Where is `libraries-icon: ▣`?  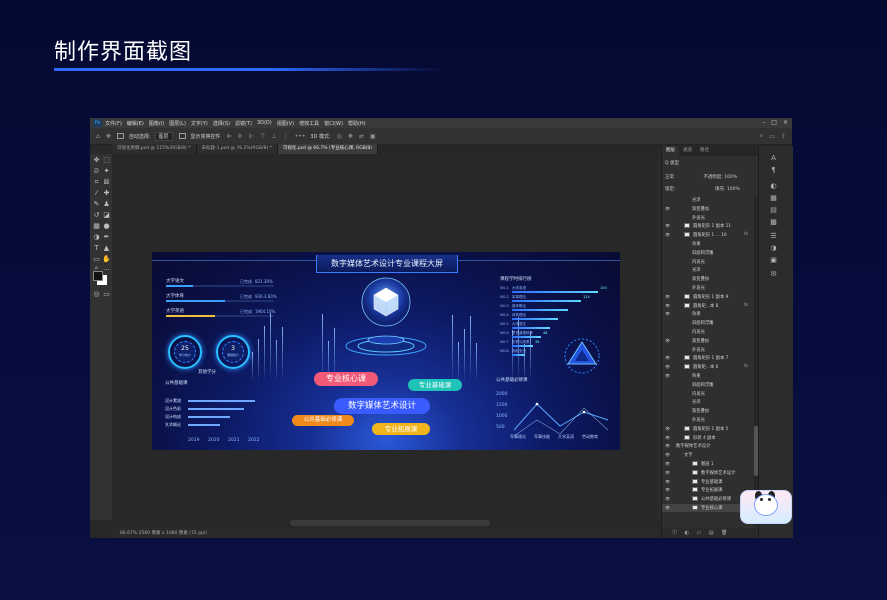 libraries-icon: ▣ is located at coordinates (773, 260).